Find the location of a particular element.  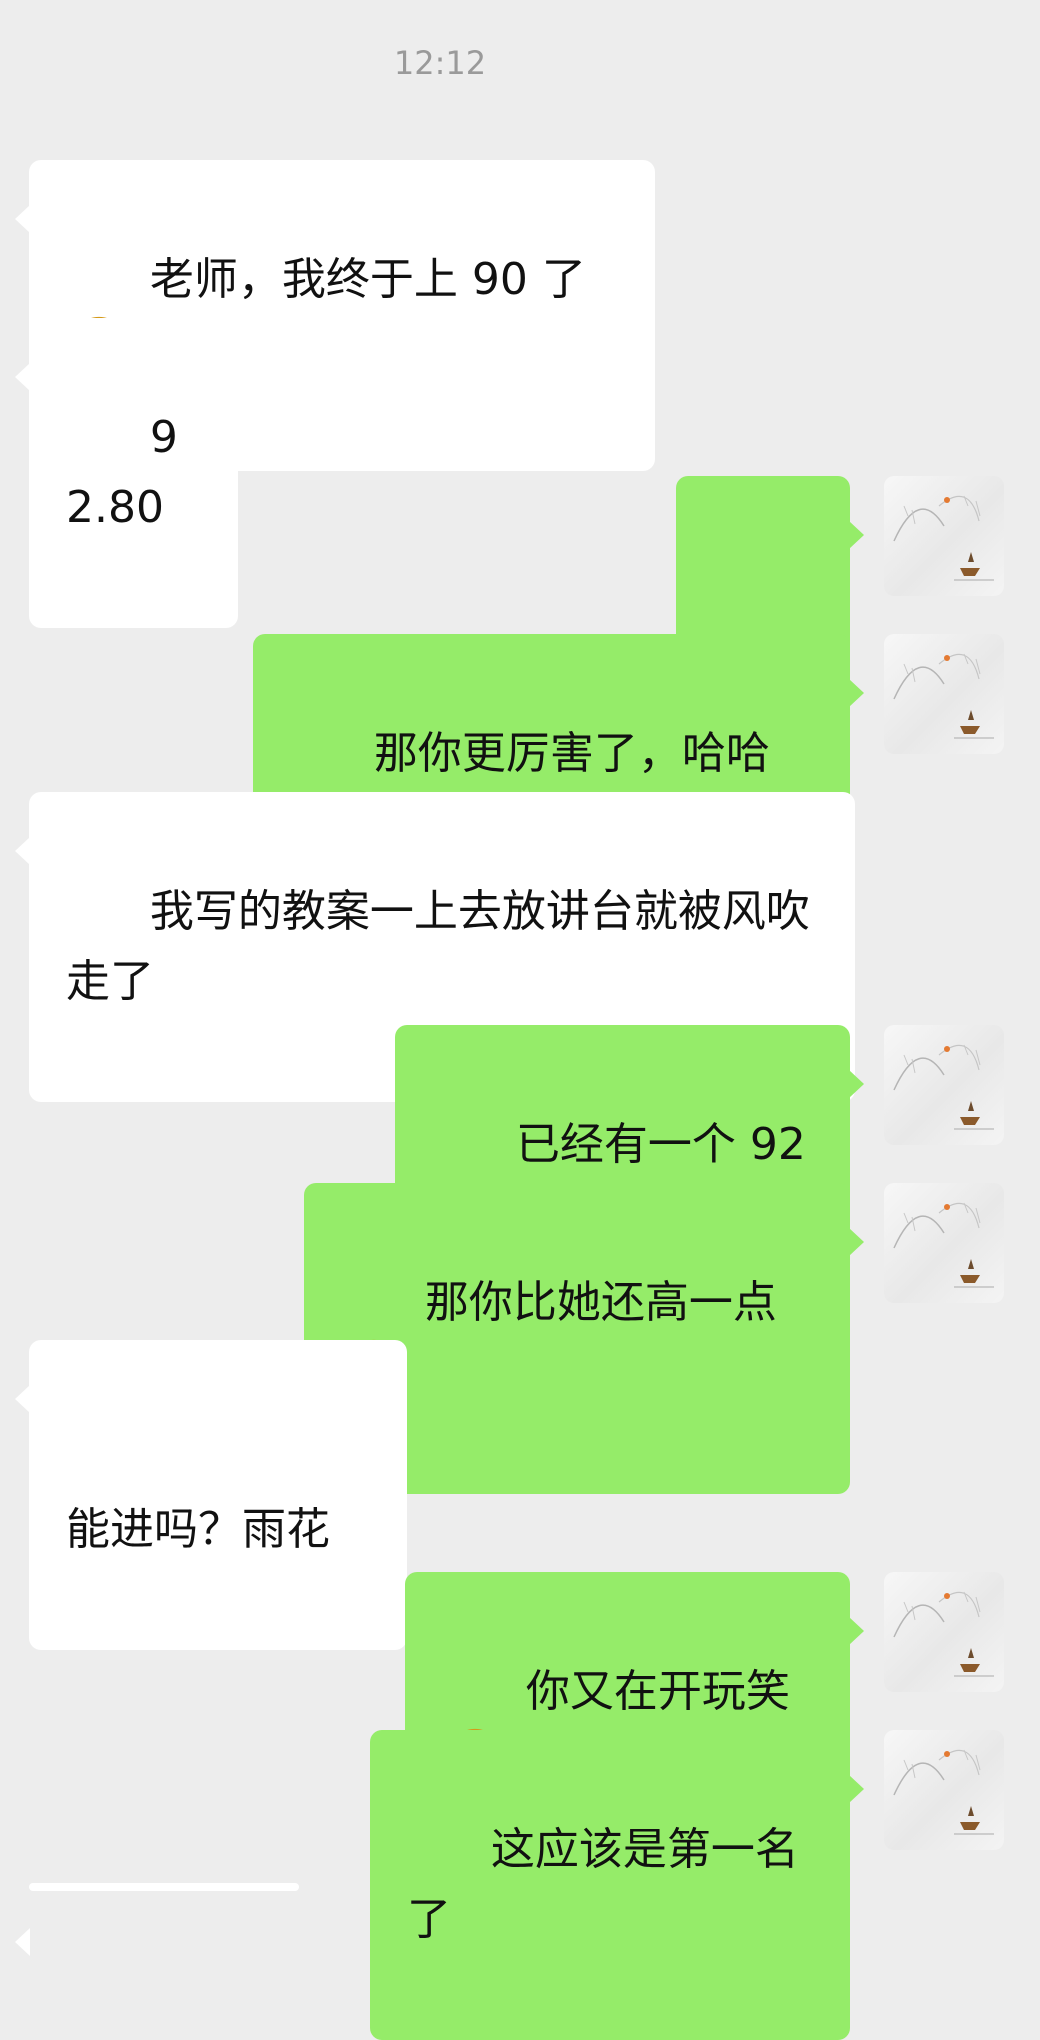

message-bubble: 这应该是第一名了 is located at coordinates (617, 1885).